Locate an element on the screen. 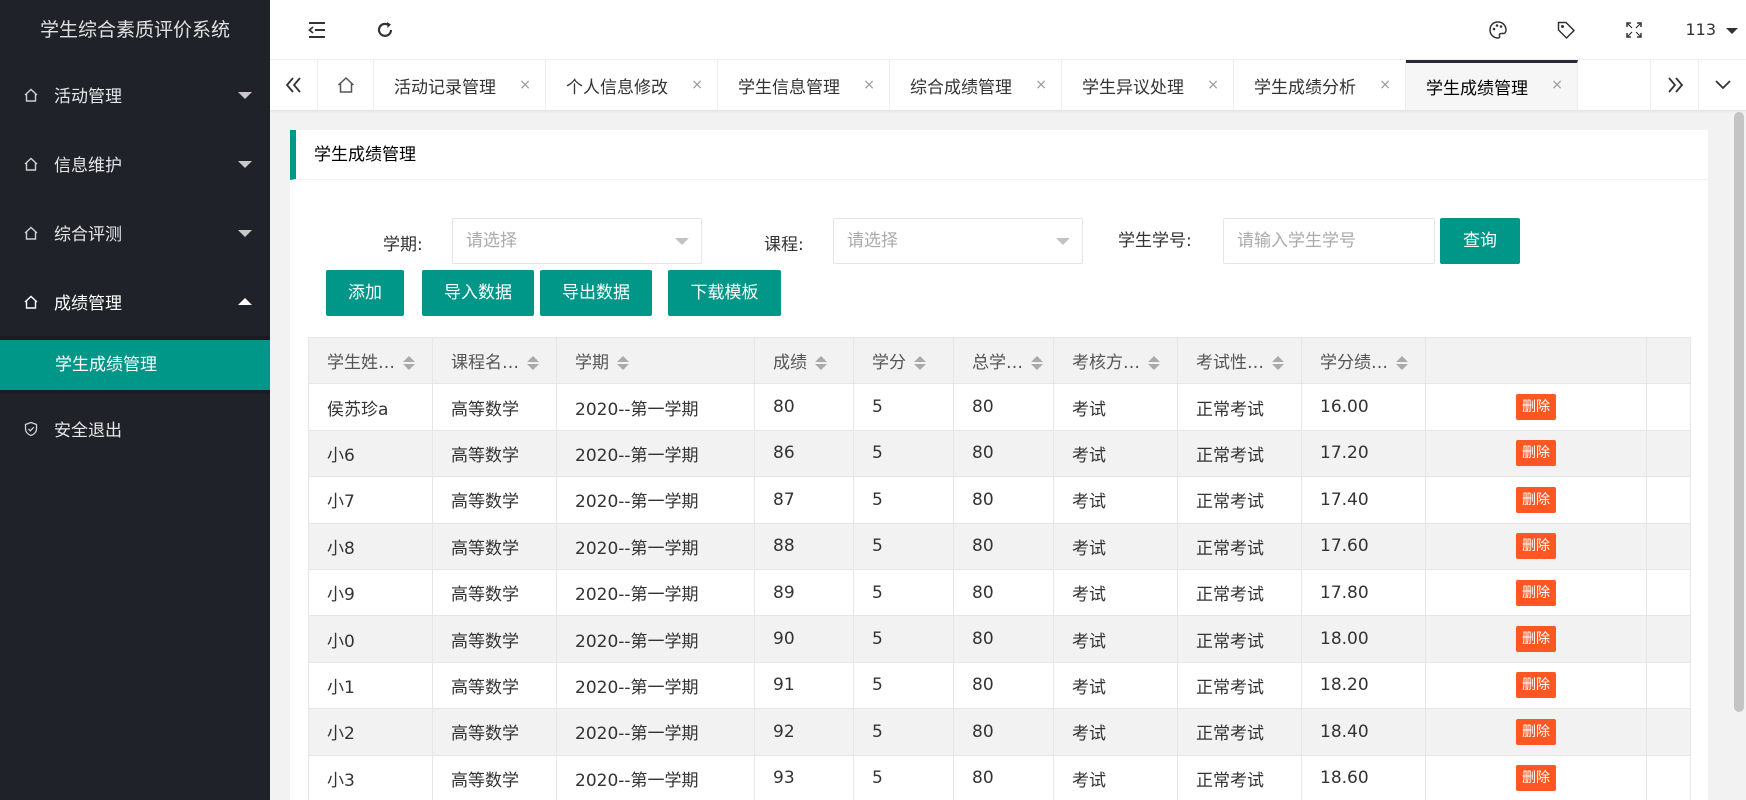 The width and height of the screenshot is (1746, 800). column-header-credit: 学分 is located at coordinates (903, 360).